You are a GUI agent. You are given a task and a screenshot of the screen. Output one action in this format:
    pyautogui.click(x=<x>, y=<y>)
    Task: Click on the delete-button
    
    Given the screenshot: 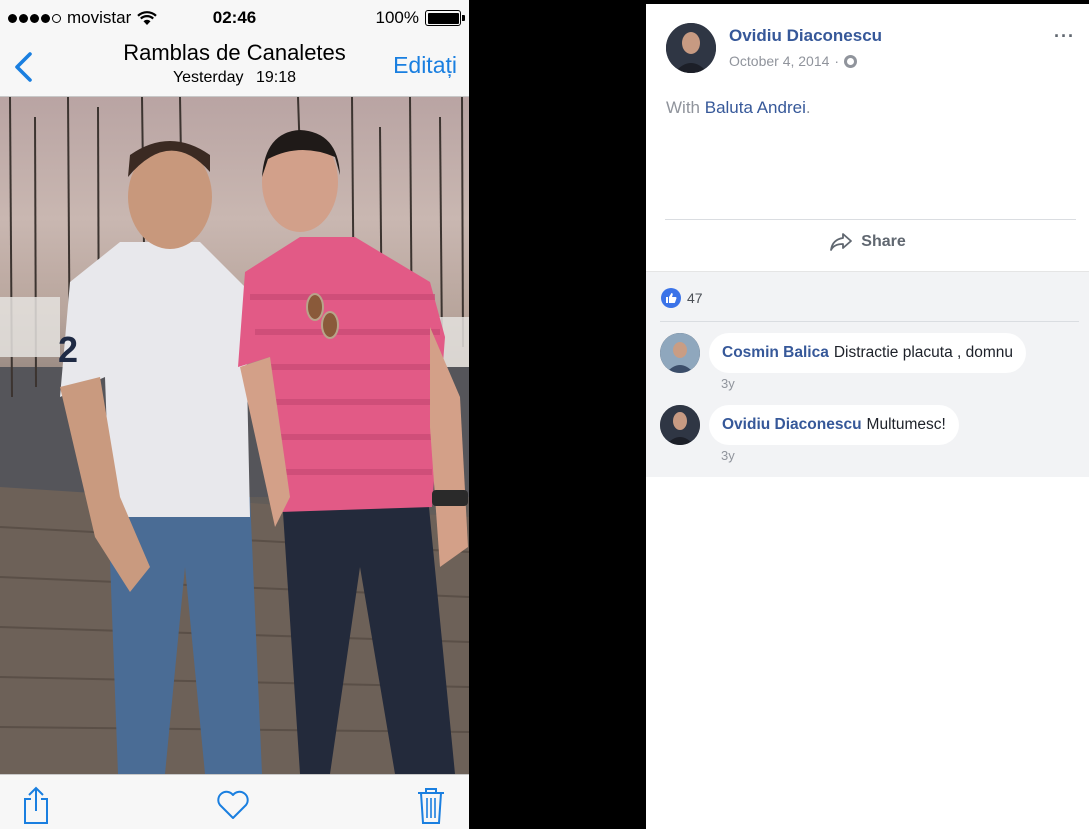 What is the action you would take?
    pyautogui.click(x=431, y=805)
    